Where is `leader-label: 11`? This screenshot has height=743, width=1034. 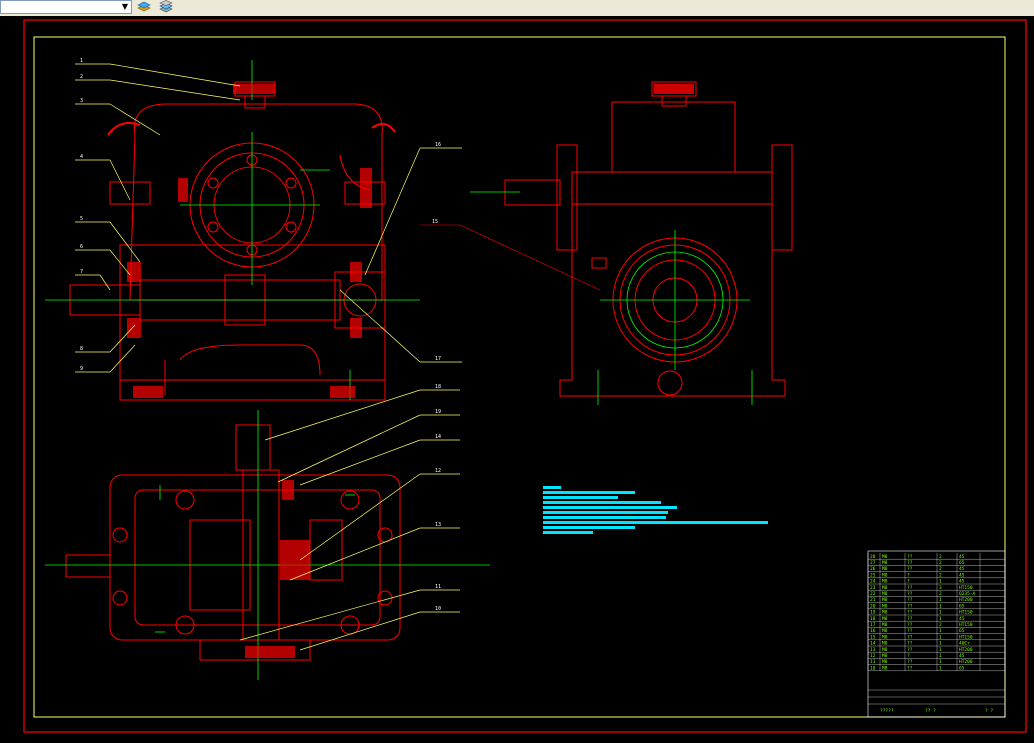
leader-label: 11 is located at coordinates (438, 587).